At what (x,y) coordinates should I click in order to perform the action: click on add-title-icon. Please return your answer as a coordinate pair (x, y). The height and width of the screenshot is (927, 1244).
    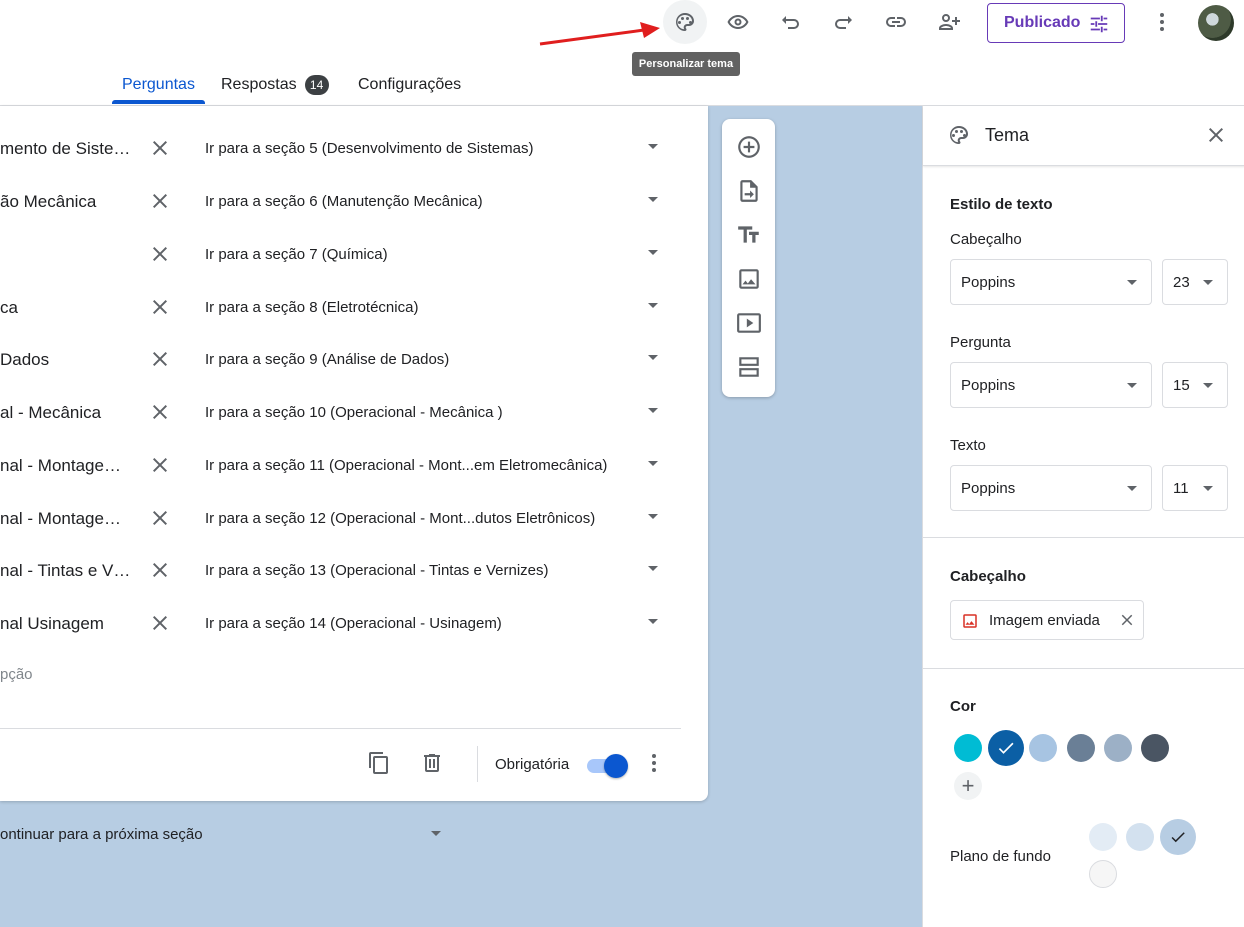
    Looking at the image, I should click on (749, 235).